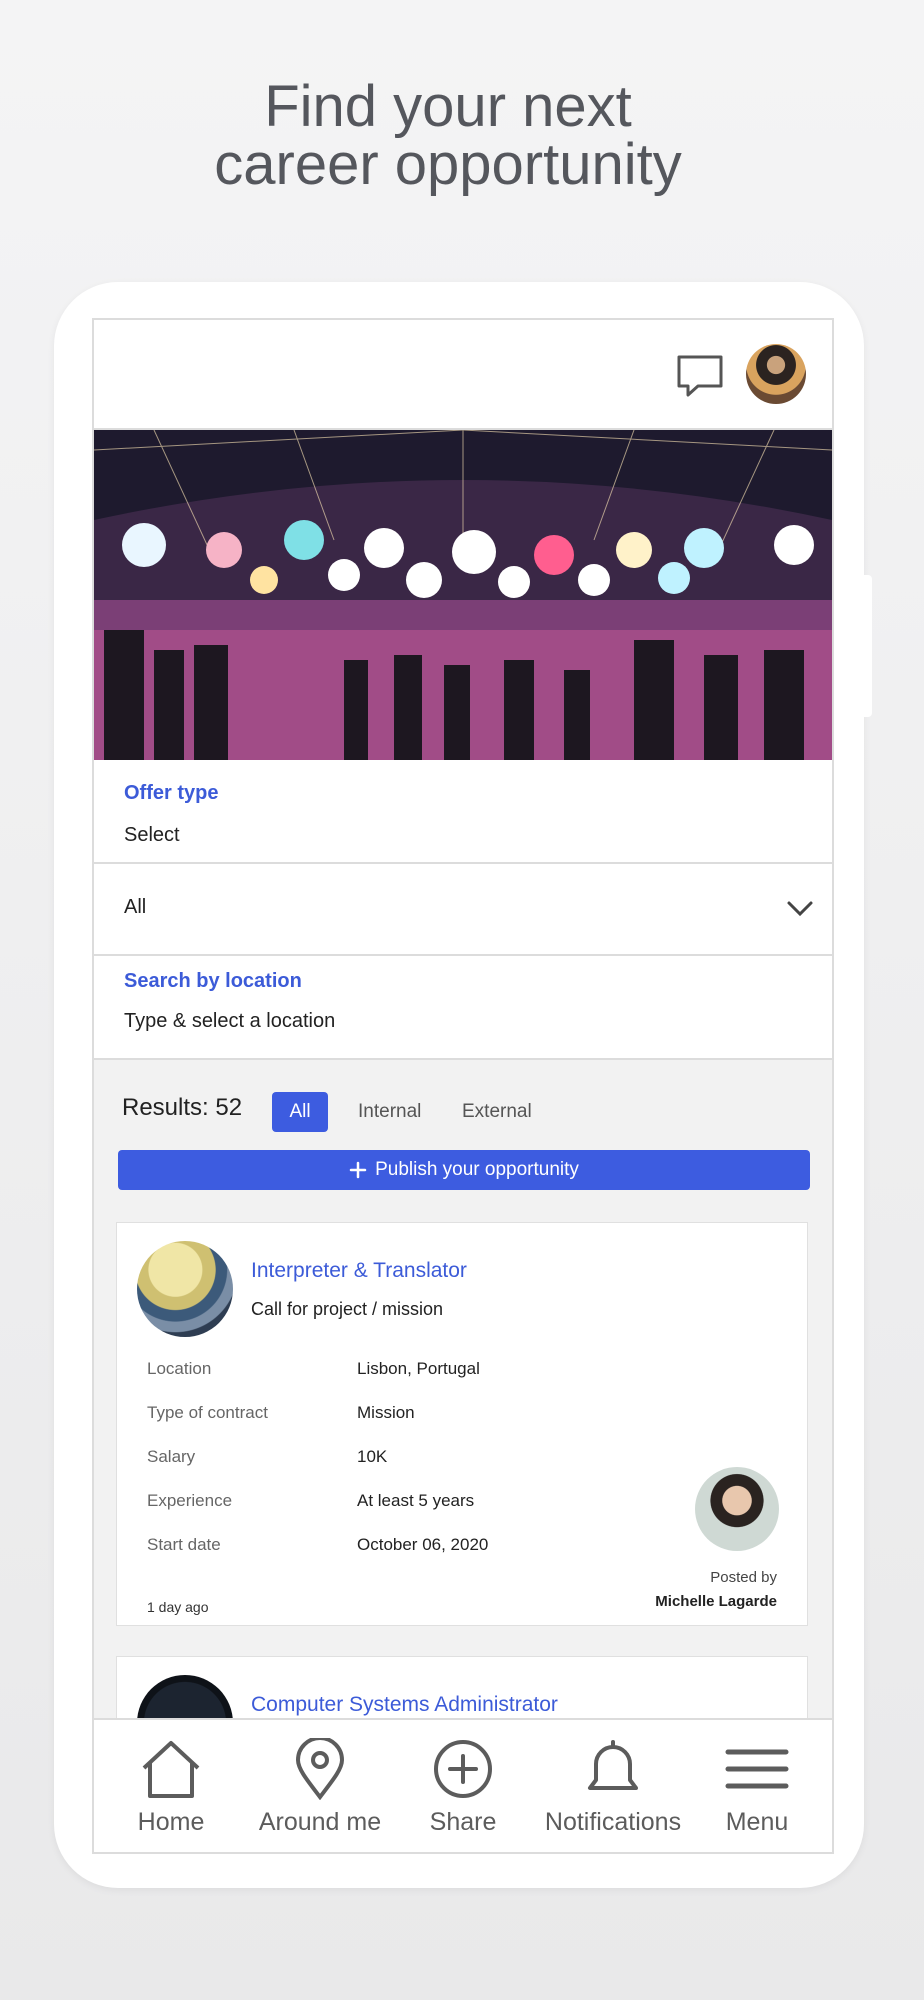  I want to click on publish-button-label: Publish your opportunity, so click(477, 1169).